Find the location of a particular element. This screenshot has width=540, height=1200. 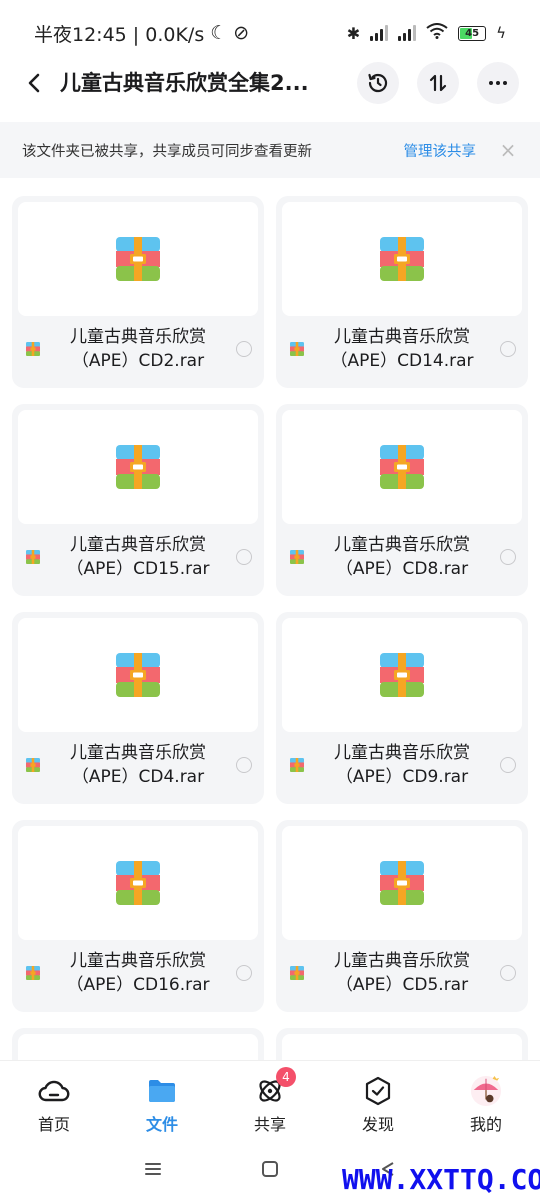

back-button is located at coordinates (35, 83).